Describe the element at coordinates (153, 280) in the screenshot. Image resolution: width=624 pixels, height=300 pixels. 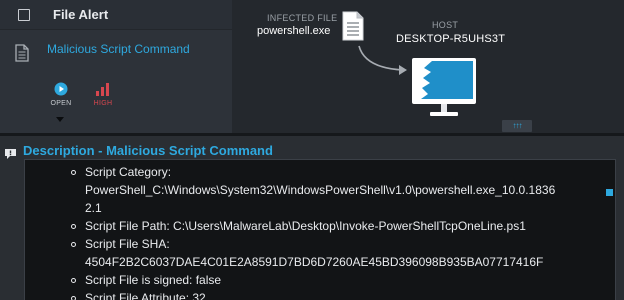
I see `description-item-text: Script File is signed: false` at that location.